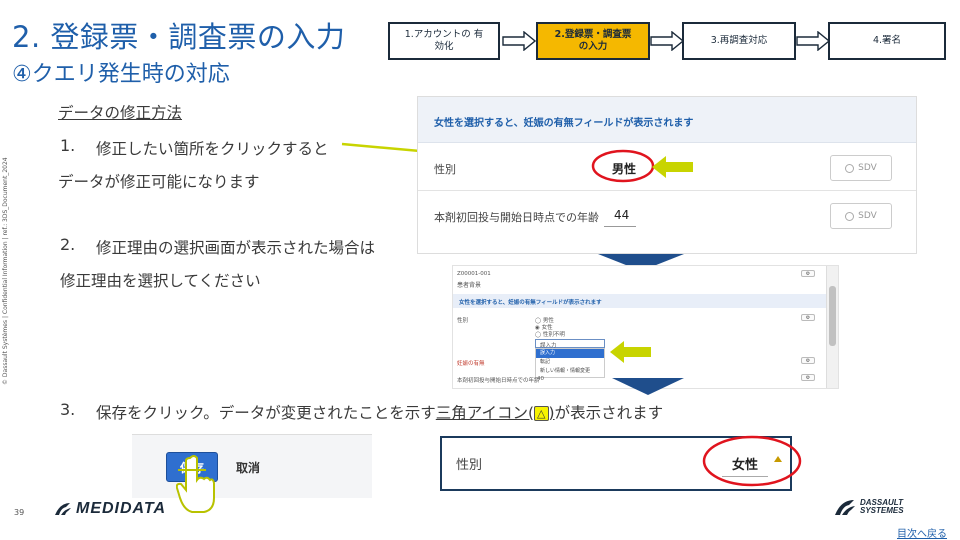 The image size is (960, 540). Describe the element at coordinates (570, 371) in the screenshot. I see `reason-option: 新しい情報・情報変更` at that location.